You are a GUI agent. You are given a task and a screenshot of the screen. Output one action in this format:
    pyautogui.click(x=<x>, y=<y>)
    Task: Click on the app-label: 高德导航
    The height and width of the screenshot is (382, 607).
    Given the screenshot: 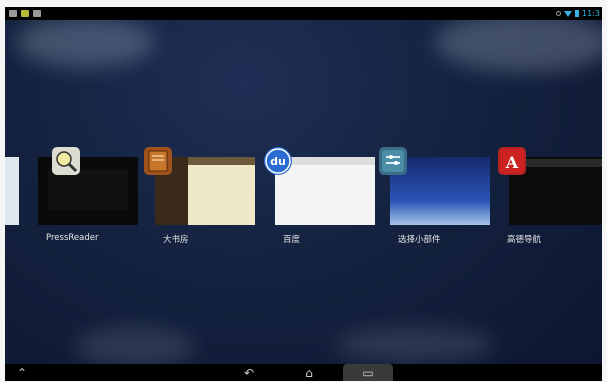 What is the action you would take?
    pyautogui.click(x=524, y=240)
    